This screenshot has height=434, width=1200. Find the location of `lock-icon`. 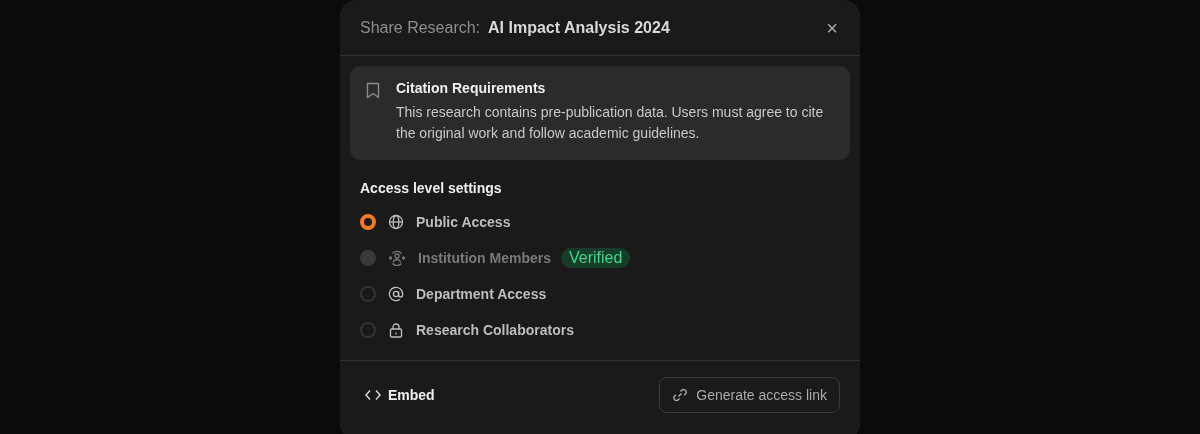

lock-icon is located at coordinates (396, 330).